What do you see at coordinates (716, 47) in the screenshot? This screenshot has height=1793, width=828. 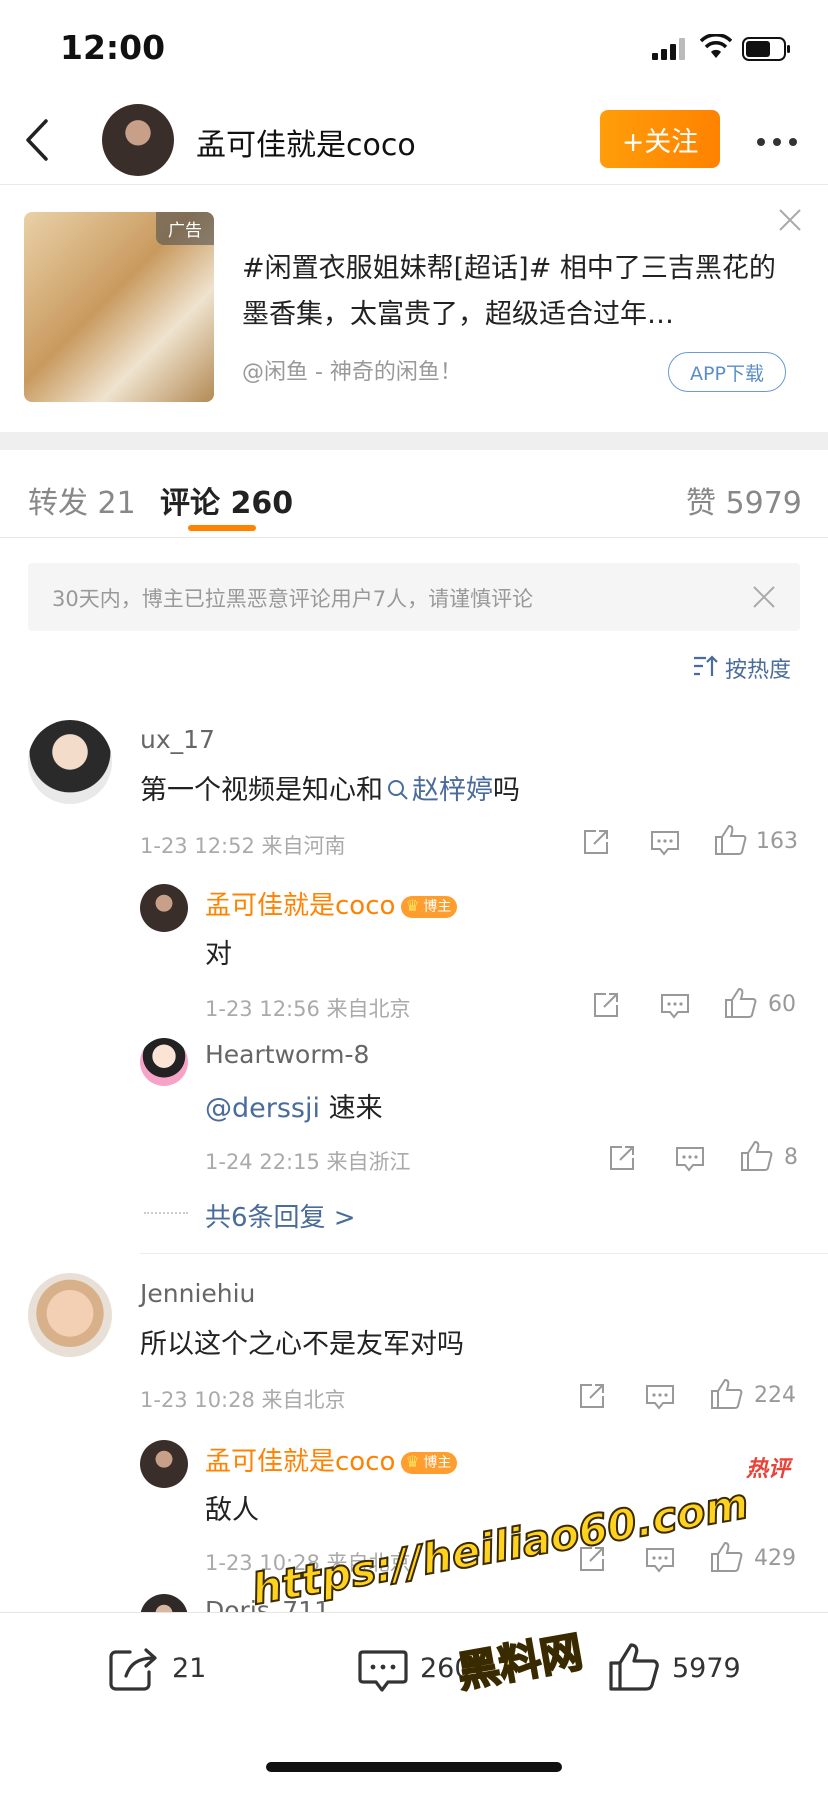 I see `wifi-icon` at bounding box center [716, 47].